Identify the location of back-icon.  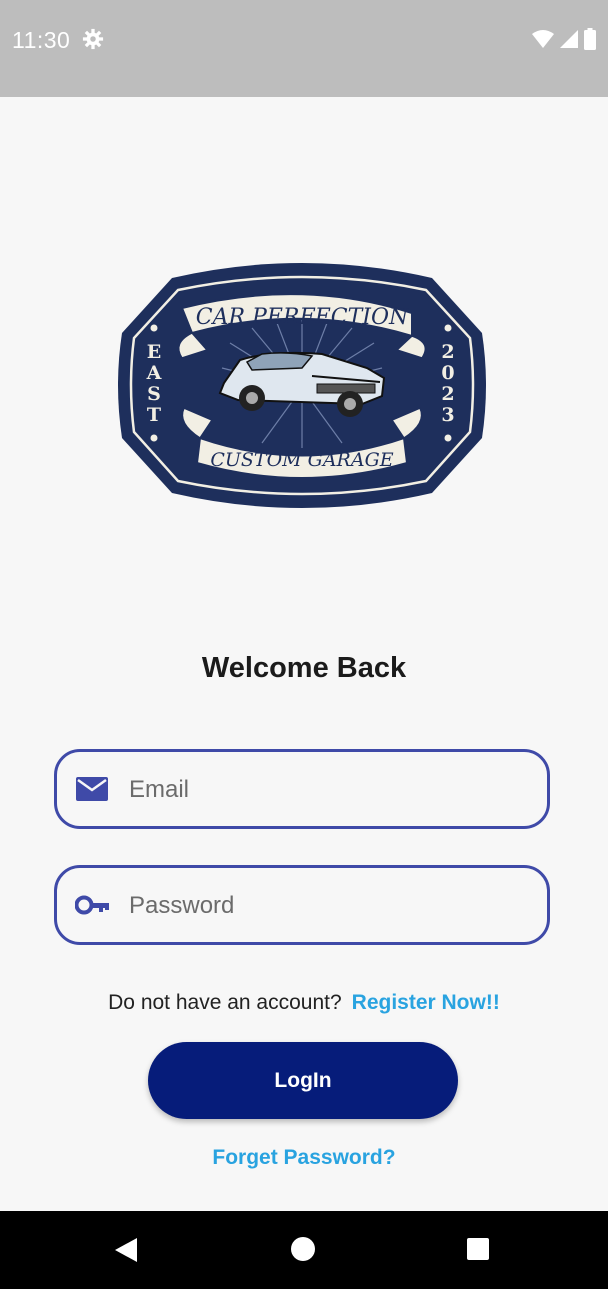
(126, 1252).